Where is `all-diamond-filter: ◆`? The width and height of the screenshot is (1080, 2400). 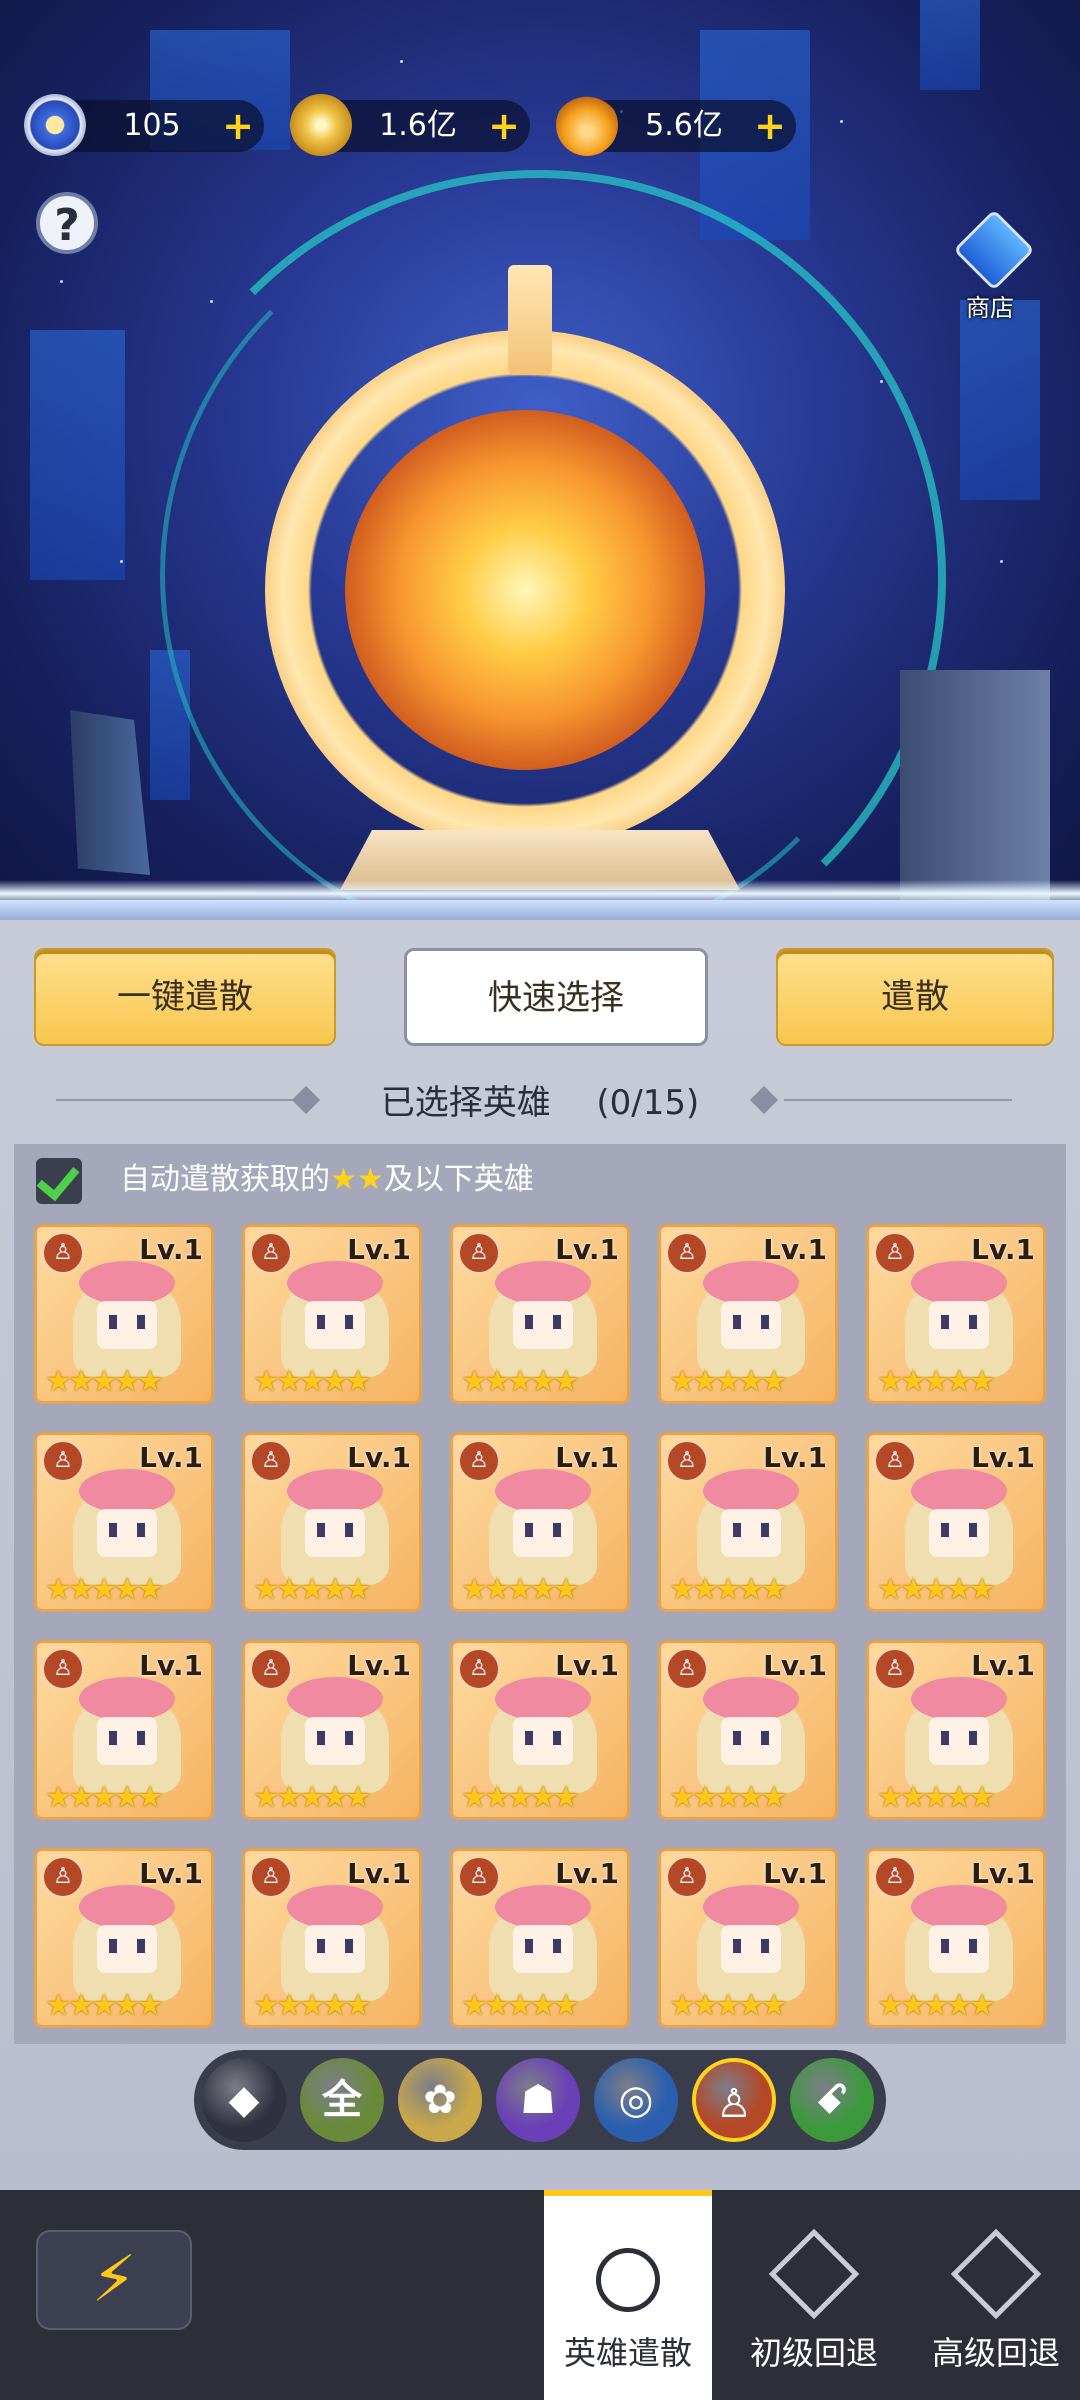
all-diamond-filter: ◆ is located at coordinates (244, 2100).